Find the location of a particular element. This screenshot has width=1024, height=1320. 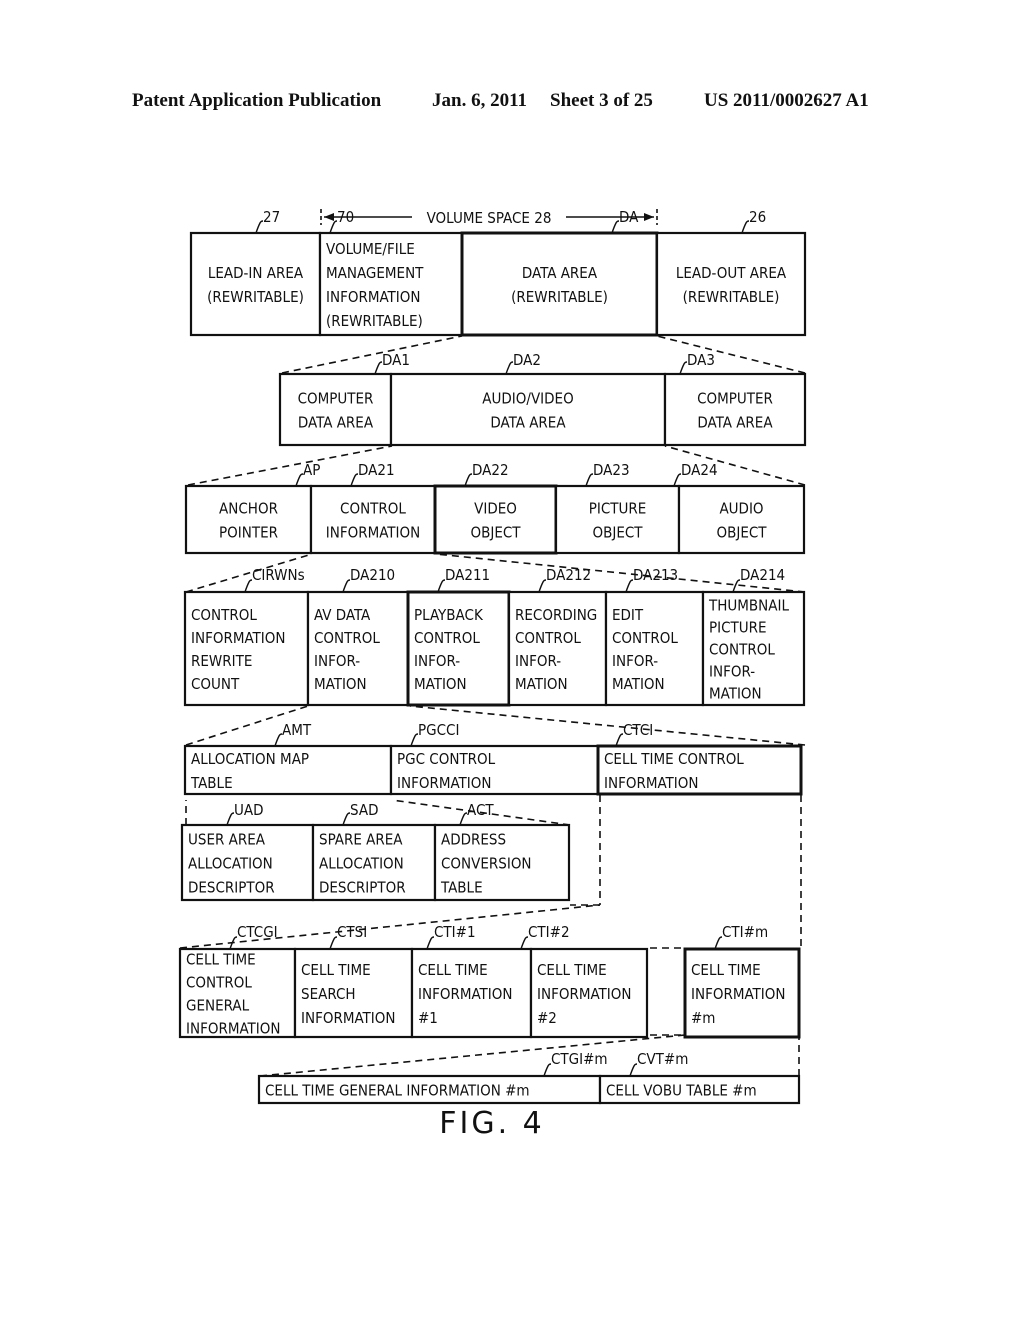

reference-label: 26 is located at coordinates (757, 217).